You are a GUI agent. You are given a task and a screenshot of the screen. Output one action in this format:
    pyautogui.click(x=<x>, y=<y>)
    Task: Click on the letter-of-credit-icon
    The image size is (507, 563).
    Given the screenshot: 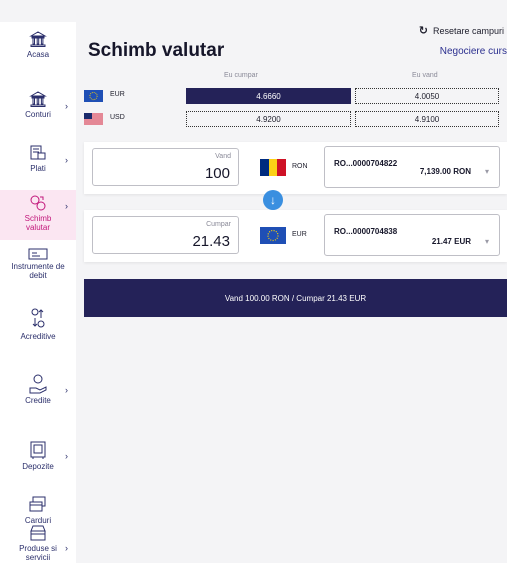 What is the action you would take?
    pyautogui.click(x=38, y=318)
    